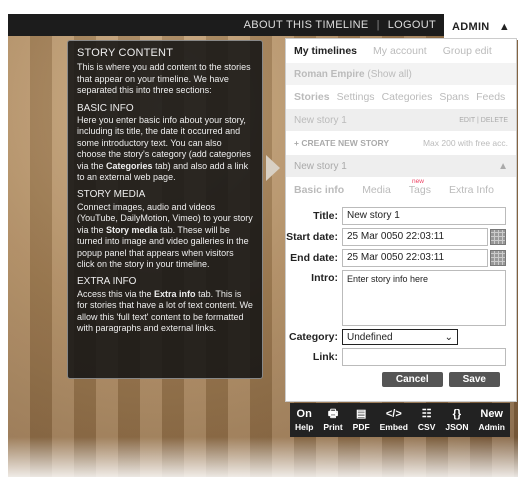 The width and height of the screenshot is (524, 477). I want to click on category-select-value: Undefined, so click(370, 337).